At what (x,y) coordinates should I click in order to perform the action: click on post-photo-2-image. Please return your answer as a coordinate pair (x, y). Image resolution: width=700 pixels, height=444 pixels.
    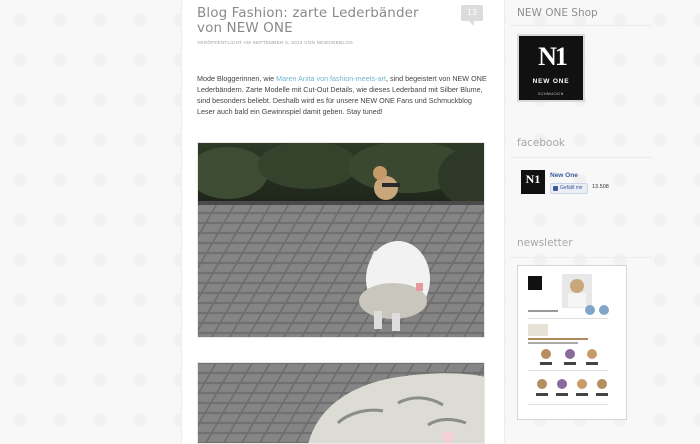
    Looking at the image, I should click on (341, 403).